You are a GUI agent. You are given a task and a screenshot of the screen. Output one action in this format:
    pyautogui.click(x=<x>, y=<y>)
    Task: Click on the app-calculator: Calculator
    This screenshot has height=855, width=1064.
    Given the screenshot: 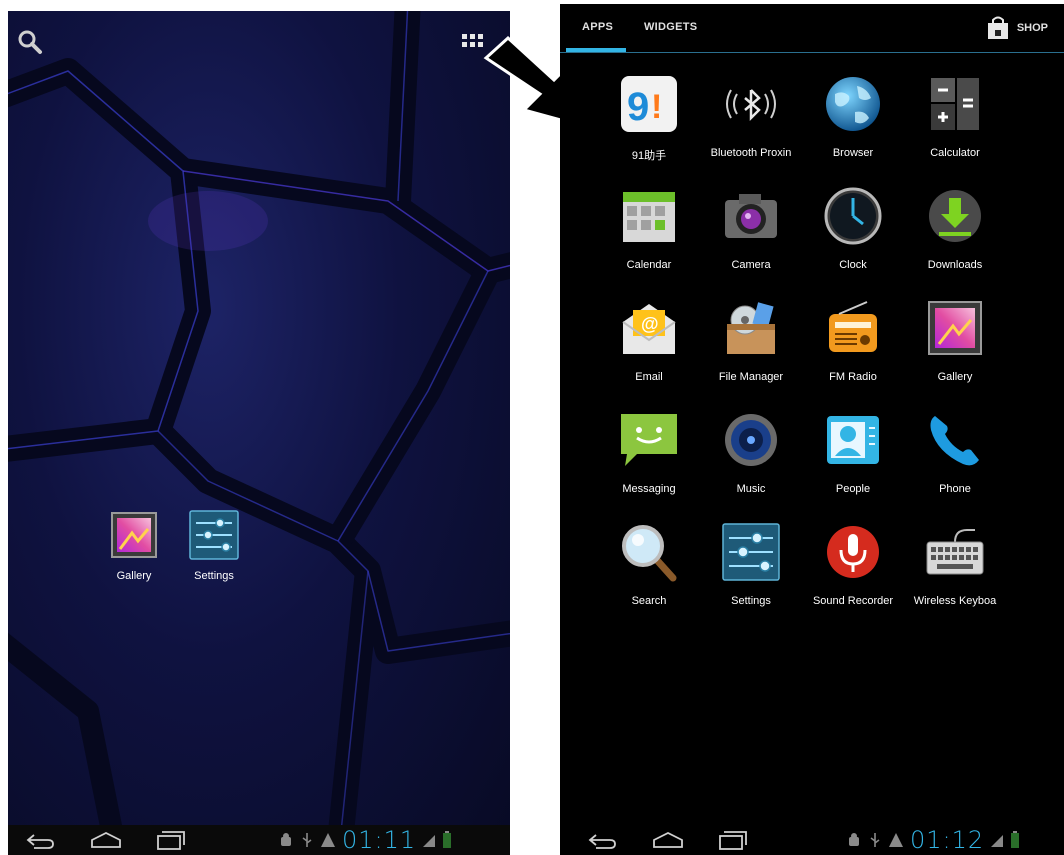 What is the action you would take?
    pyautogui.click(x=955, y=119)
    